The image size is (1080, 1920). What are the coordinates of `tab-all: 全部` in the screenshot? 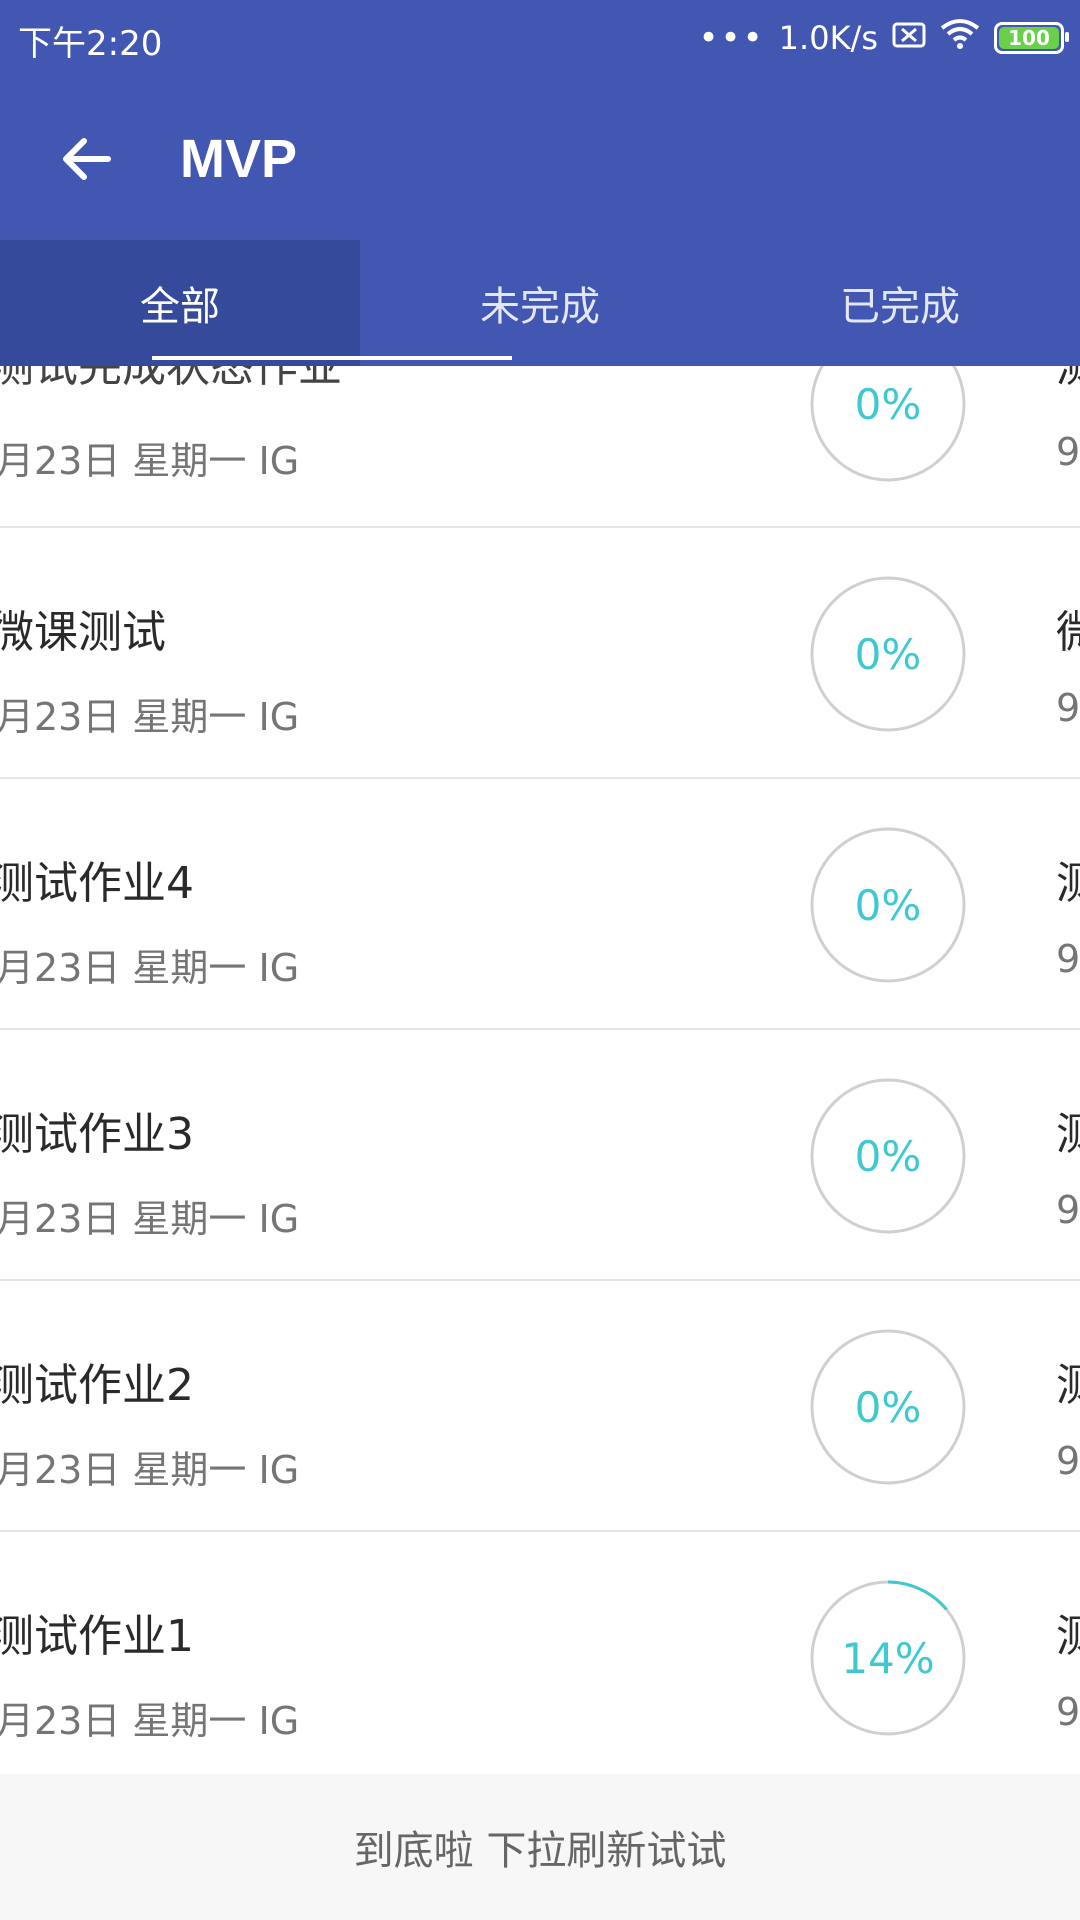 It's located at (180, 303).